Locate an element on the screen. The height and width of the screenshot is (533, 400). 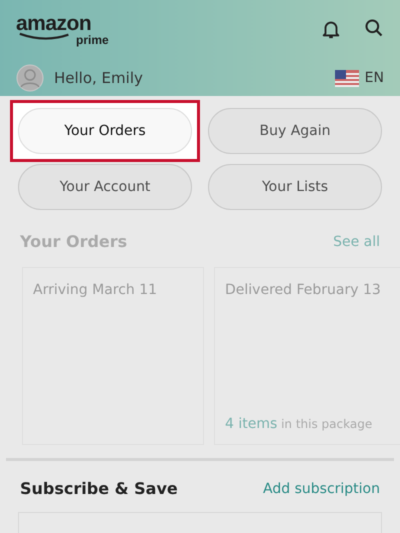
search-icon is located at coordinates (374, 28).